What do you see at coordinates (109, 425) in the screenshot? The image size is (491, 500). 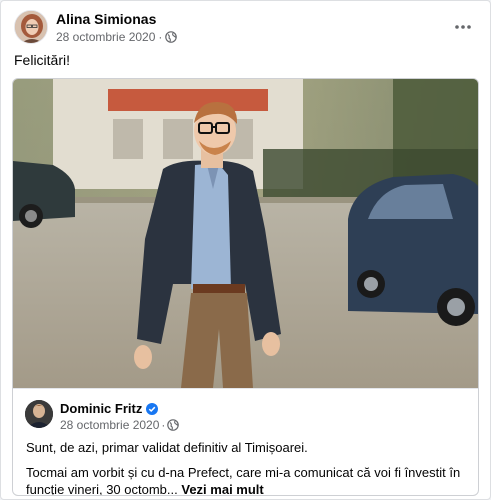 I see `shared-post-date: 28 octombrie 2020` at bounding box center [109, 425].